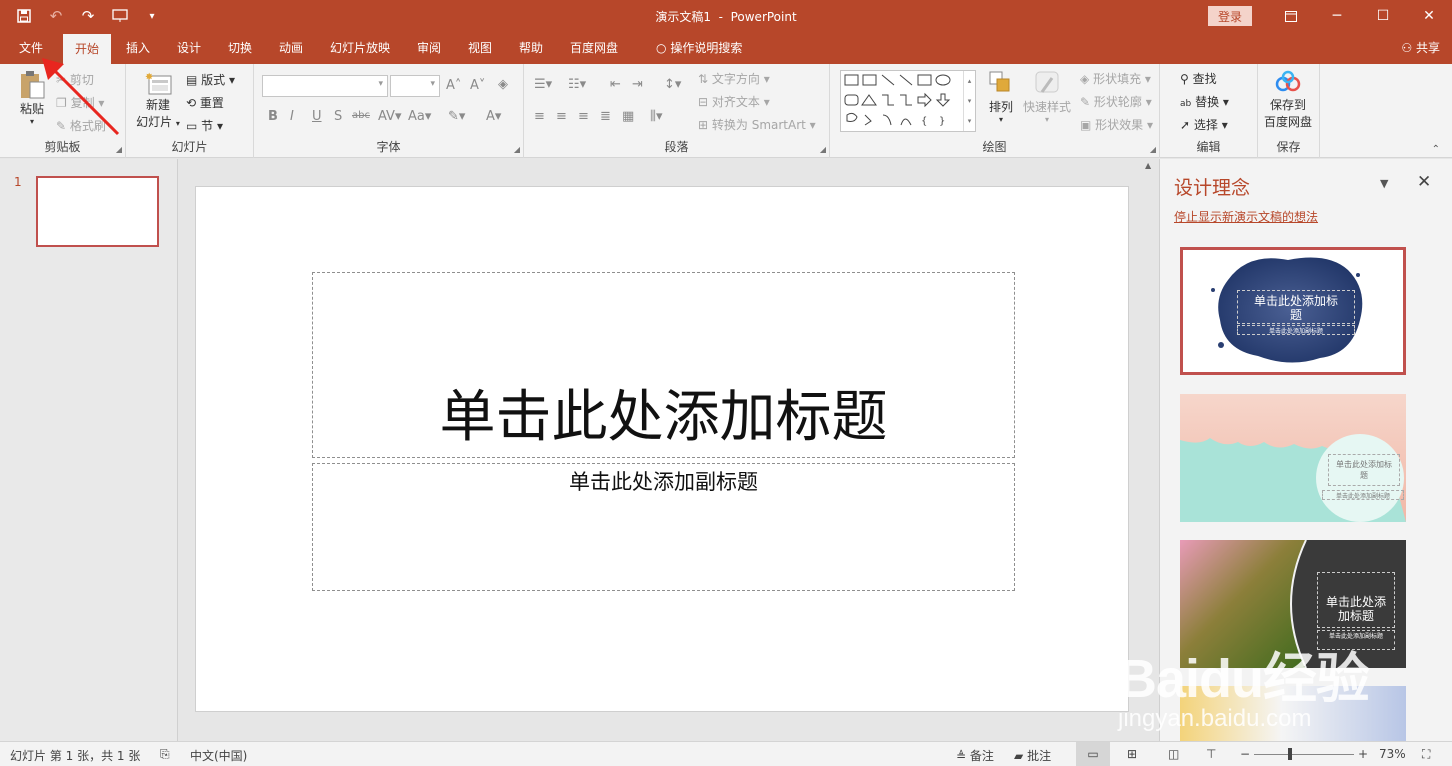 This screenshot has height=766, width=1452. I want to click on fit-to-window-icon: ⛶, so click(1426, 754).